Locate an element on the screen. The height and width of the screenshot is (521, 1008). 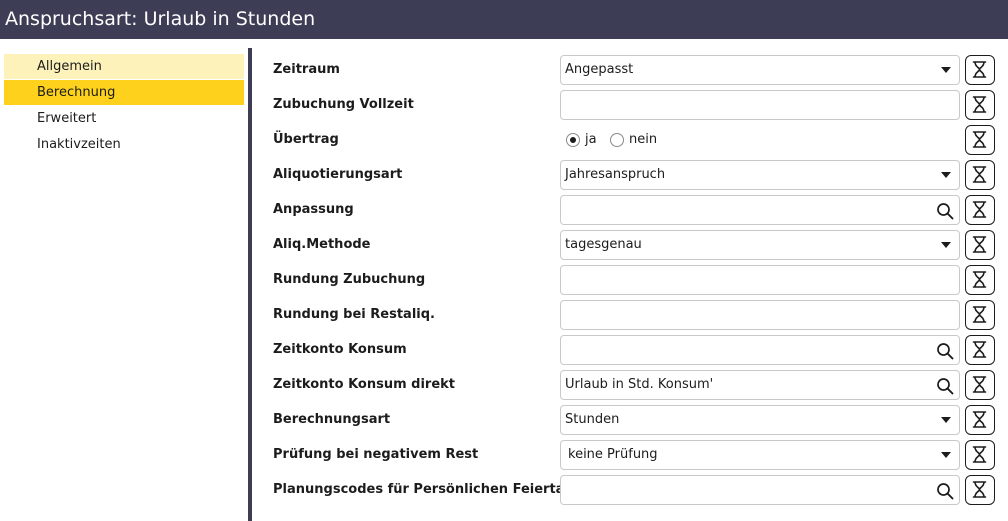
zeitraum-history-button is located at coordinates (980, 70).